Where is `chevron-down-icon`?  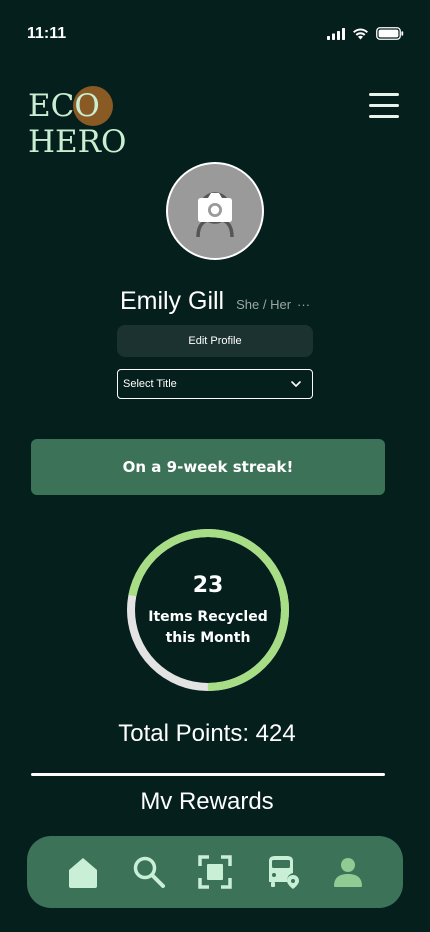
chevron-down-icon is located at coordinates (296, 384).